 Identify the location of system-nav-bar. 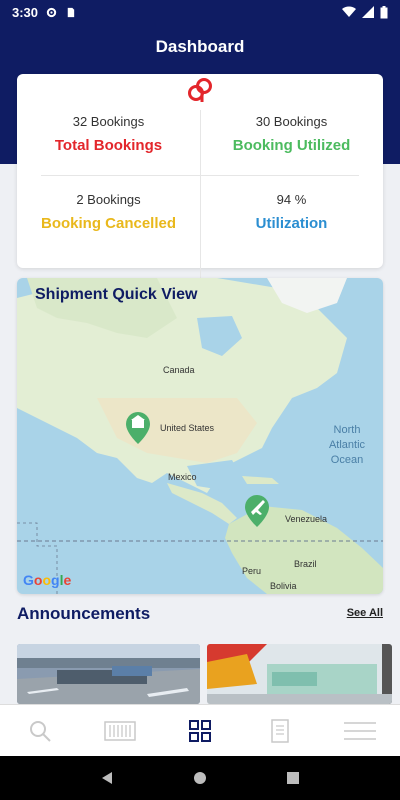
(200, 778).